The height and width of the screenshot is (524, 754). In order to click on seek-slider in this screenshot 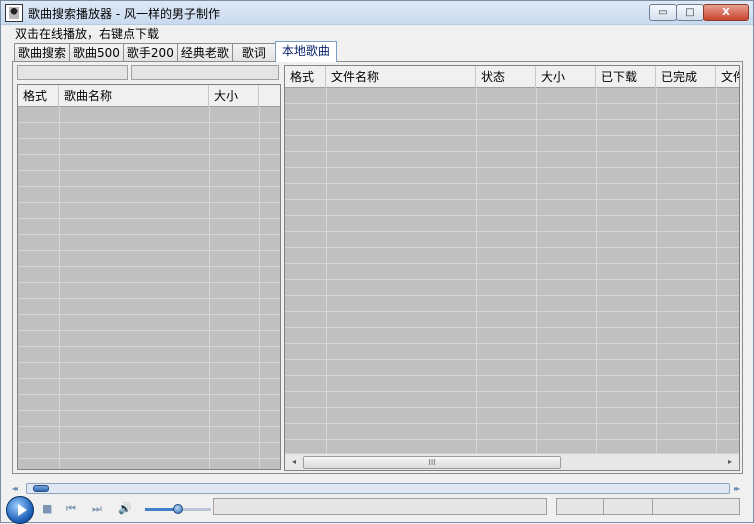, I will do `click(378, 488)`.